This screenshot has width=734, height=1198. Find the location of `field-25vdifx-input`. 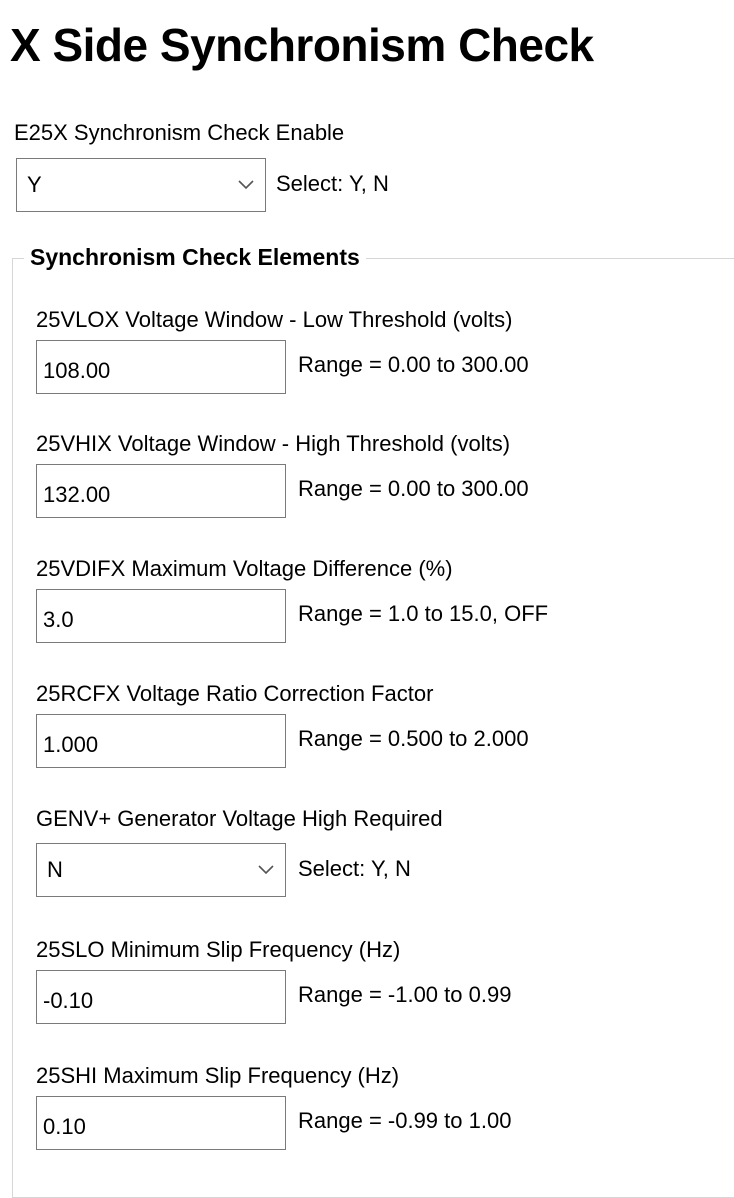

field-25vdifx-input is located at coordinates (161, 616).